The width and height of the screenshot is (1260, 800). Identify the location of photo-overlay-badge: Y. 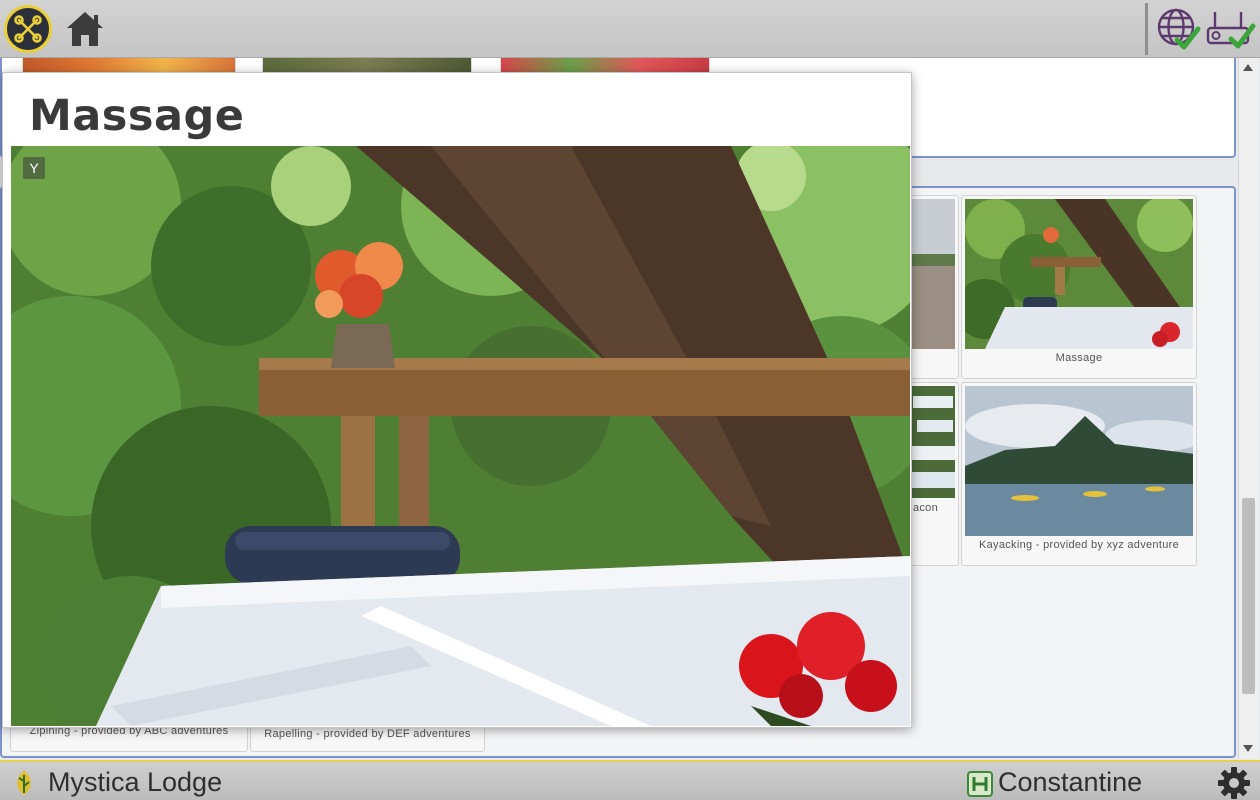
(34, 168).